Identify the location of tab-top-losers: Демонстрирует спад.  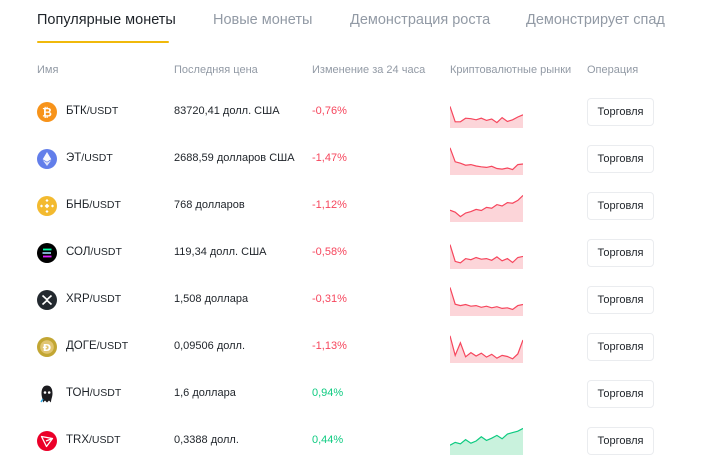
(595, 20).